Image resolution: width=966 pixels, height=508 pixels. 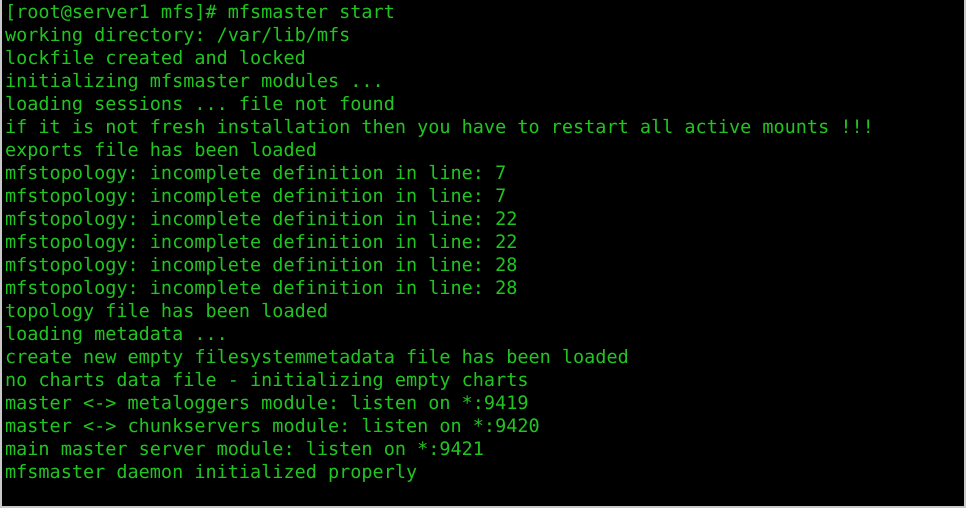 What do you see at coordinates (211, 472) in the screenshot?
I see `terminal-line: mfsmaster daemon initialized properly` at bounding box center [211, 472].